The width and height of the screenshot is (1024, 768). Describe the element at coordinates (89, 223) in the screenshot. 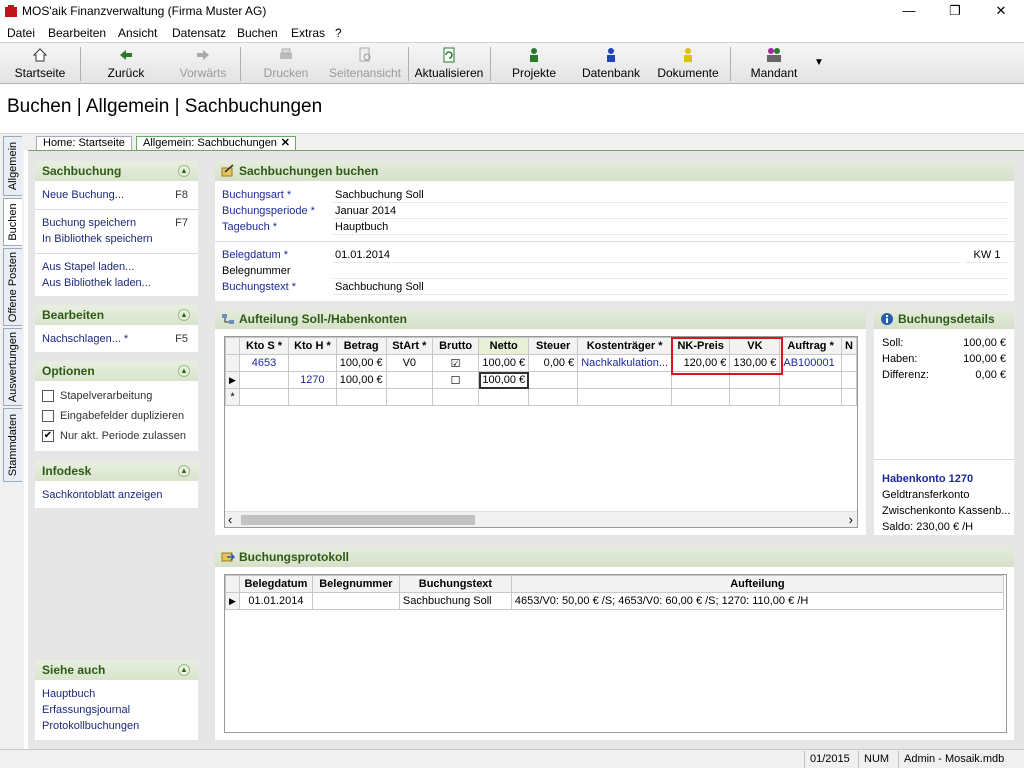

I see `buchung-speichern-link: Buchung speichern` at that location.